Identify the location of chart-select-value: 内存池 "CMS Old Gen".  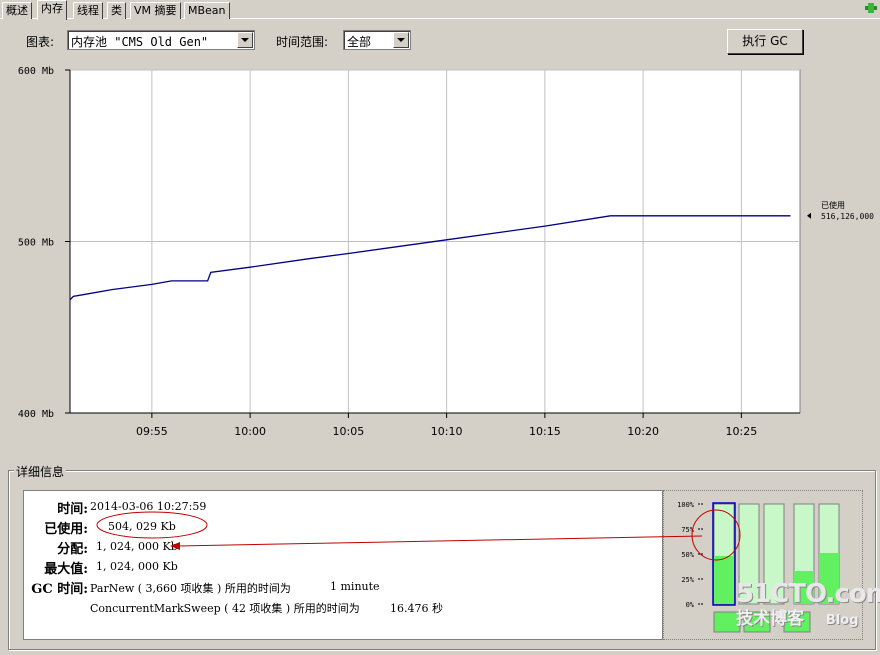
(140, 42).